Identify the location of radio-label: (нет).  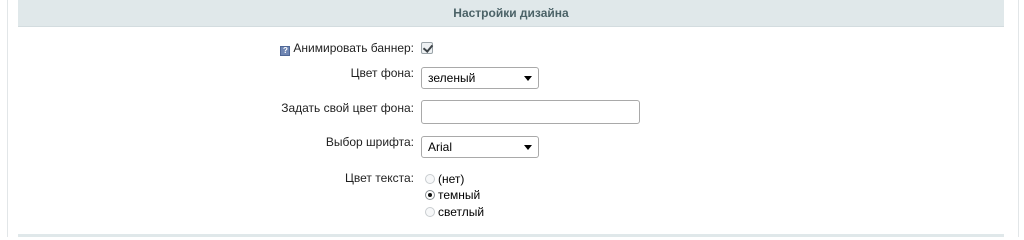
(451, 179).